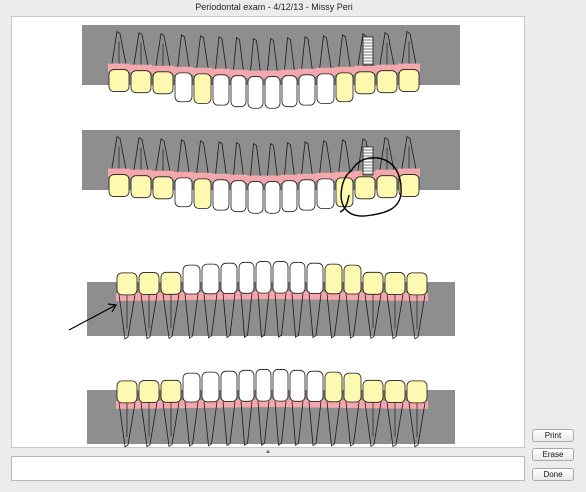 The width and height of the screenshot is (586, 492). Describe the element at coordinates (274, 7) in the screenshot. I see `window-title: Periodontal exam - 4/12/13 - Missy Peri` at that location.